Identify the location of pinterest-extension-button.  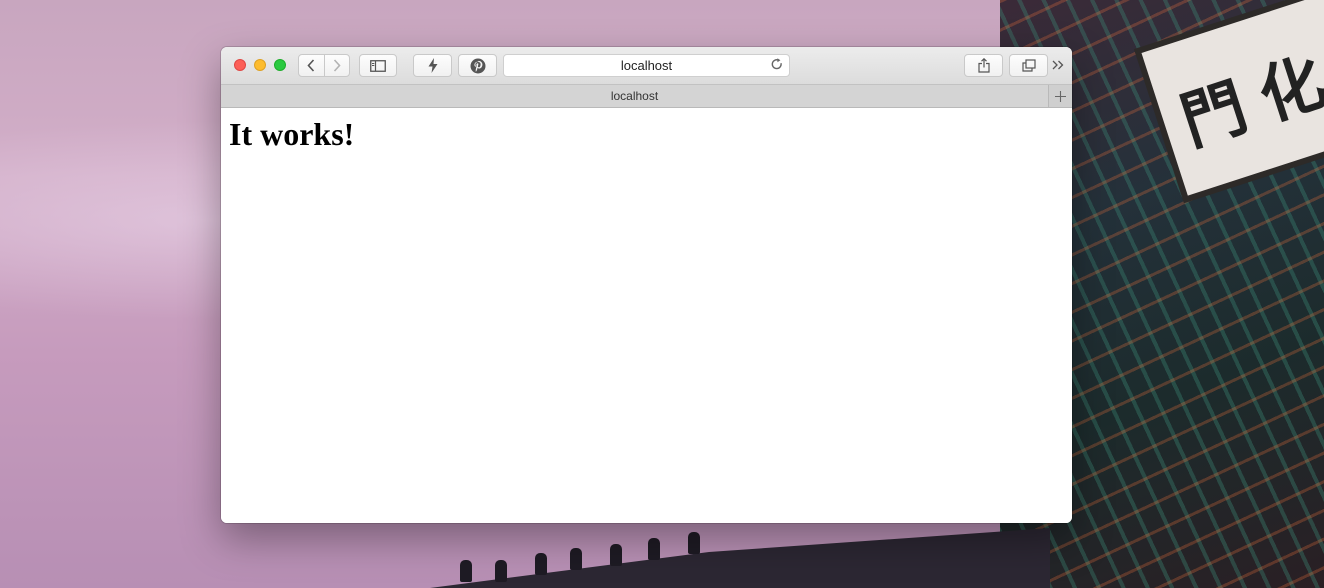
(477, 65).